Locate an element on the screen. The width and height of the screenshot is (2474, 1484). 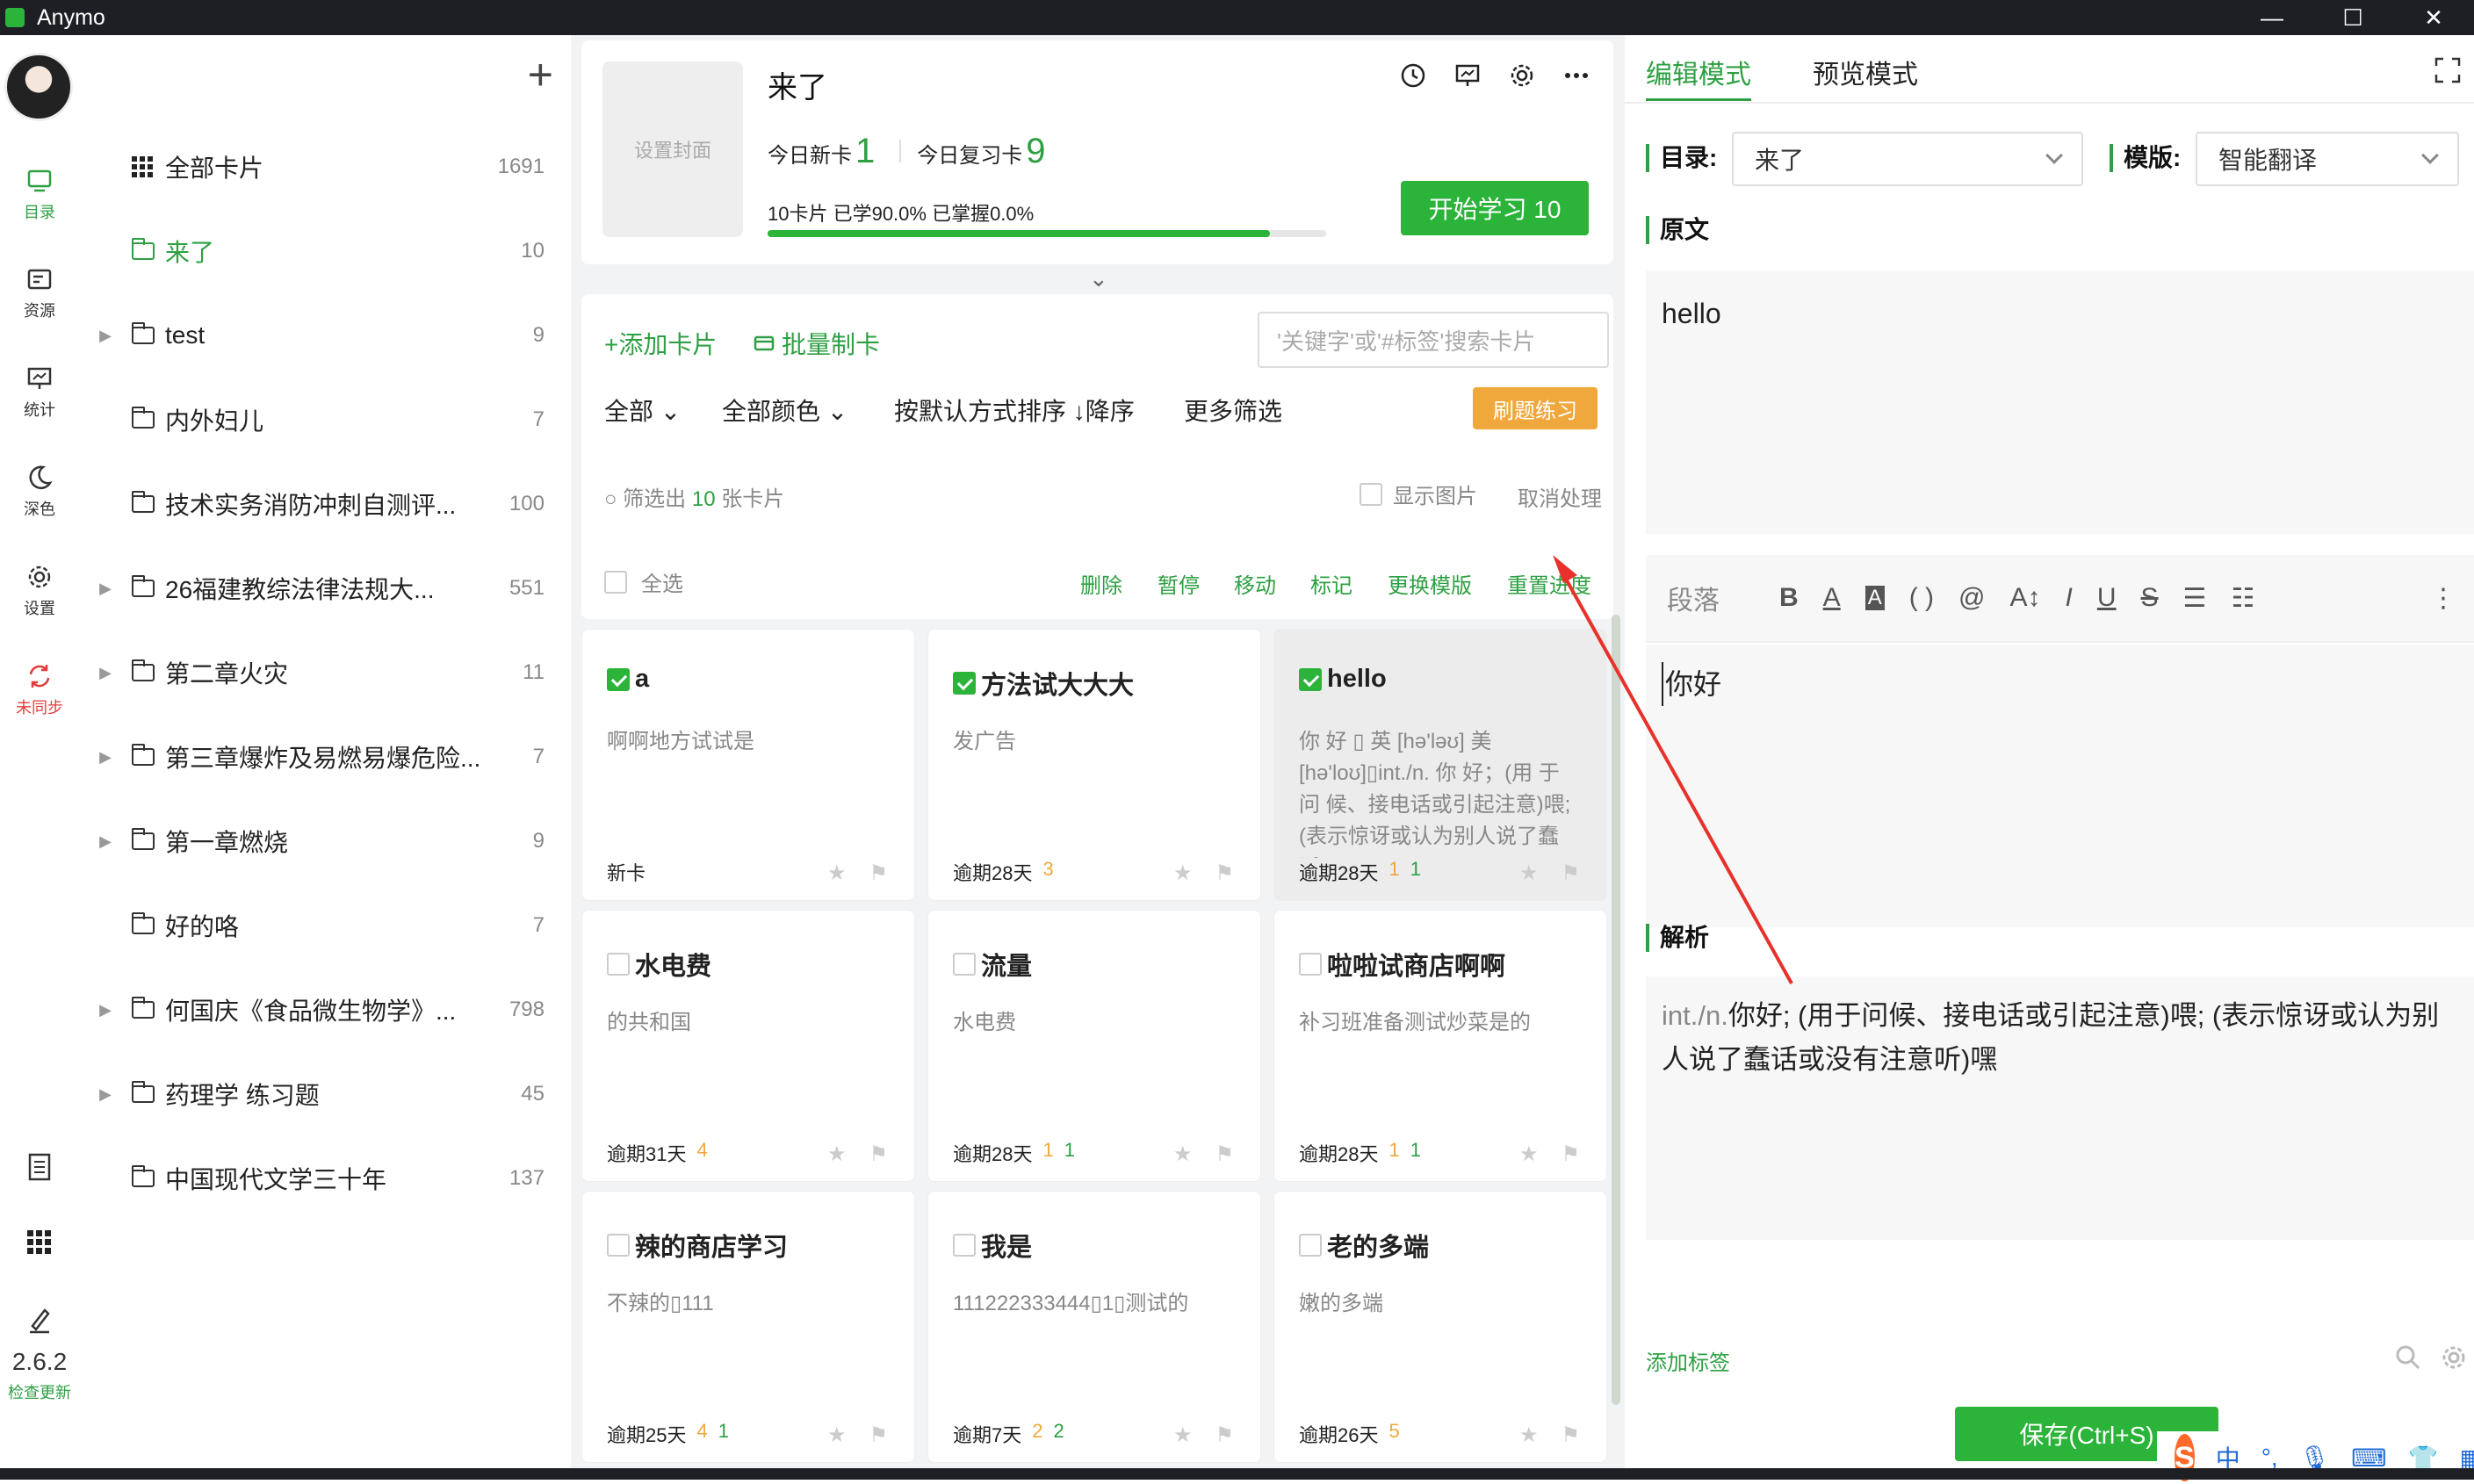
close-button: ✕ is located at coordinates (2434, 17).